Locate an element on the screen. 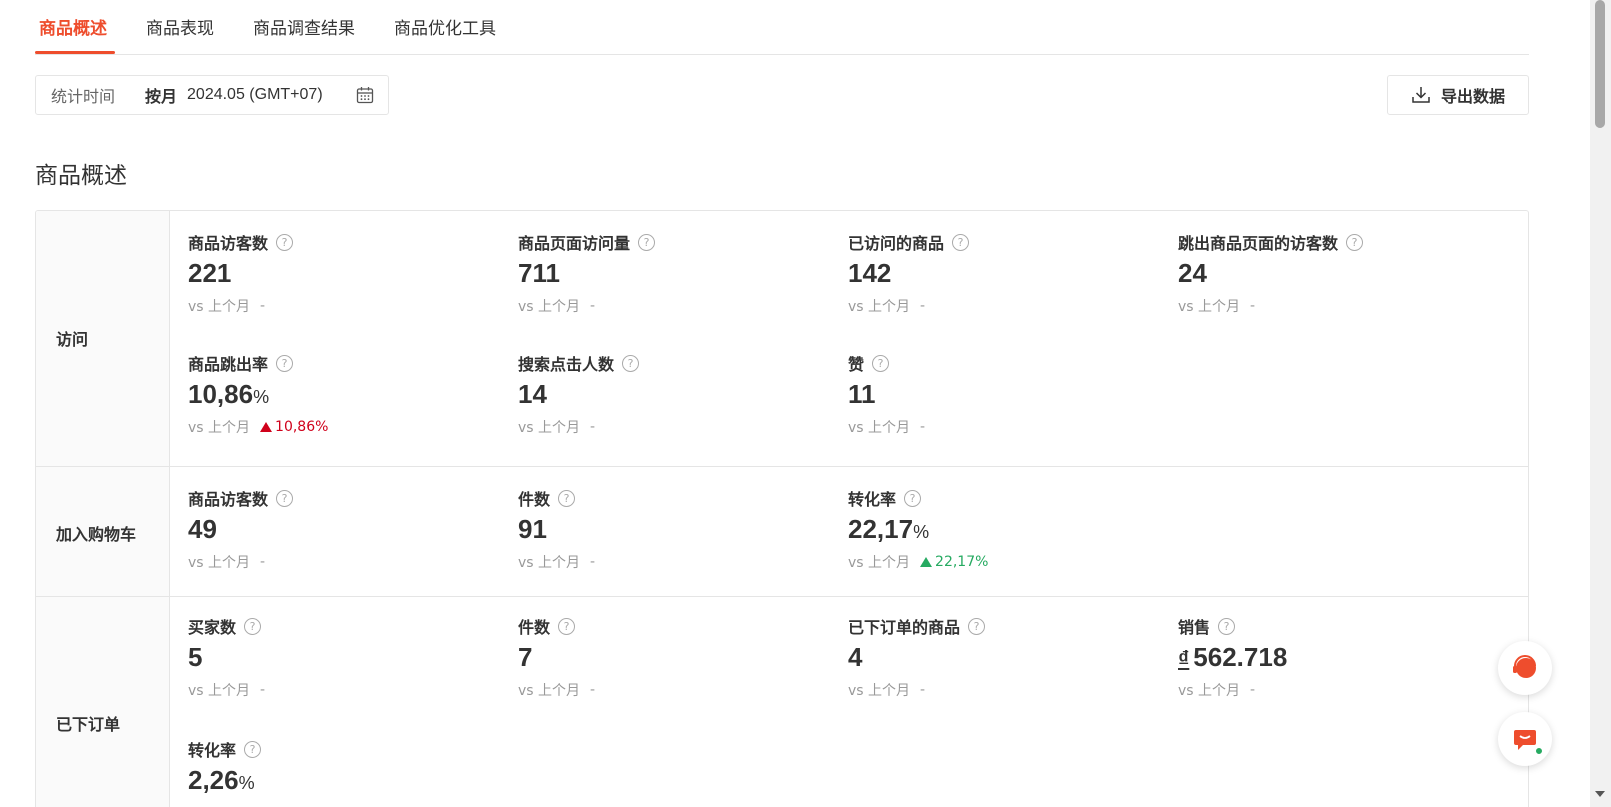 The image size is (1611, 807). metric-card: 已下订单的商品? 4 vs 上个月 - is located at coordinates (1008, 657).